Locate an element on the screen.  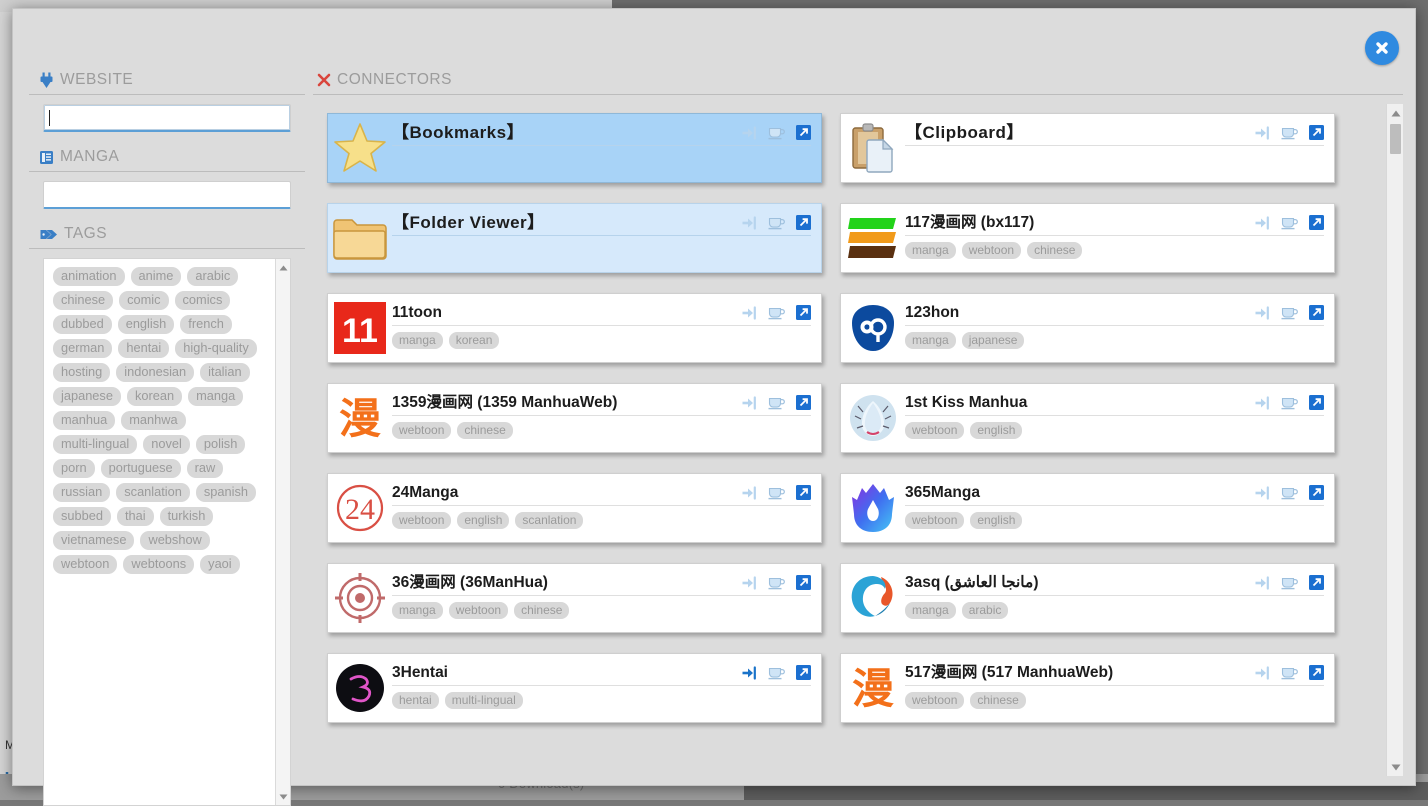
scroll-down-arrow-icon is located at coordinates (283, 796).